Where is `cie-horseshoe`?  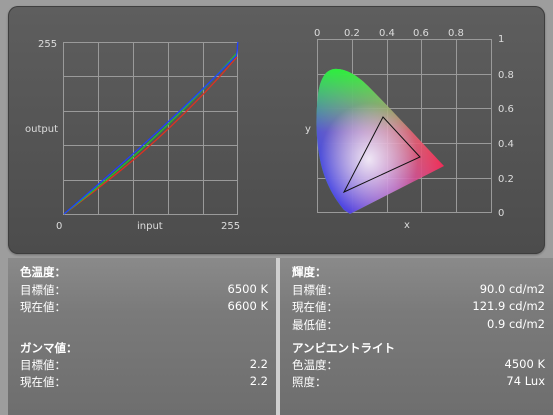
cie-horseshoe is located at coordinates (380, 141).